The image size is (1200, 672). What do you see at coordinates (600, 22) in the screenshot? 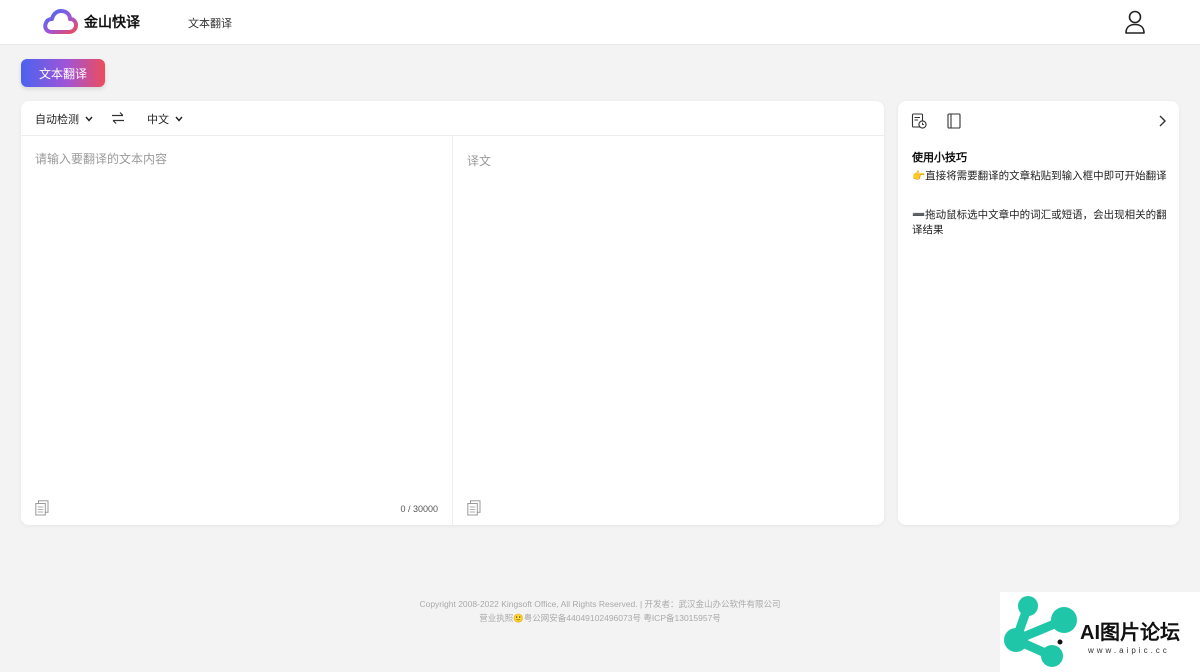
I see `top-navigation-bar: 金山快译 文本翻译` at bounding box center [600, 22].